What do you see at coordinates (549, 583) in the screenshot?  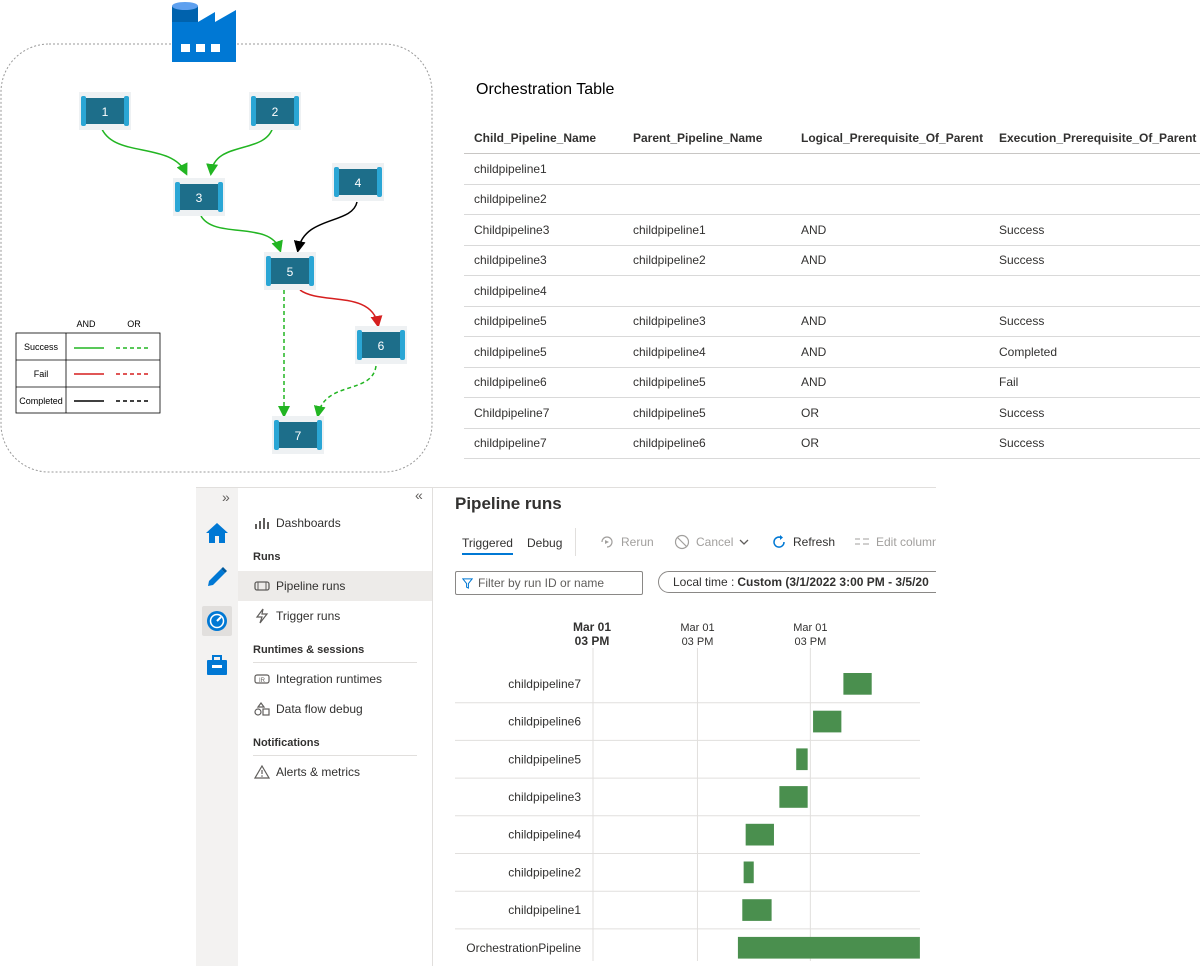 I see `filter-input: Filter by run ID or name` at bounding box center [549, 583].